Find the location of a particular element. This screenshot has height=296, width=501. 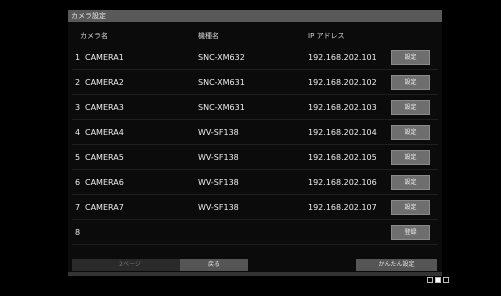

header-ip-address: IP アドレス is located at coordinates (326, 36).